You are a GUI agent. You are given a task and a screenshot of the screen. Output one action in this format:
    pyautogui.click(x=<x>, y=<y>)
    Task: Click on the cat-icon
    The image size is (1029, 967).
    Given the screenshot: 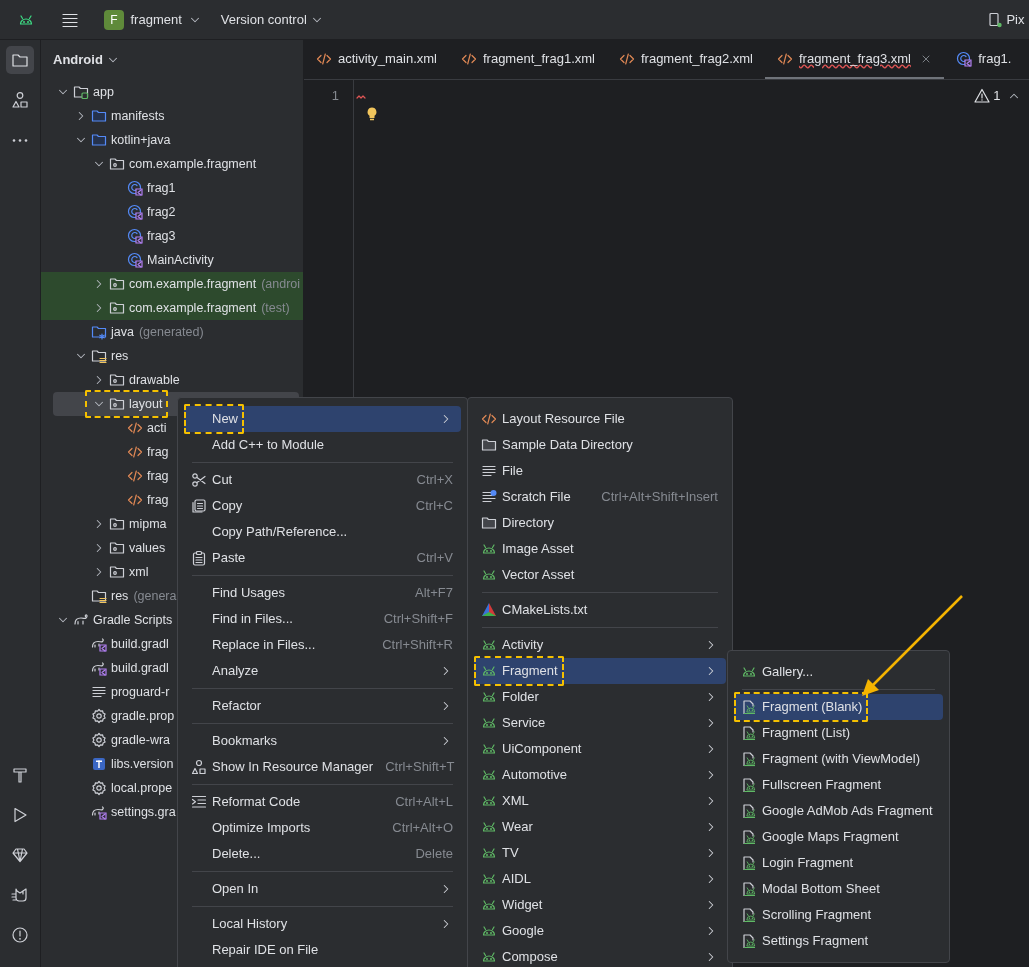 What is the action you would take?
    pyautogui.click(x=20, y=895)
    